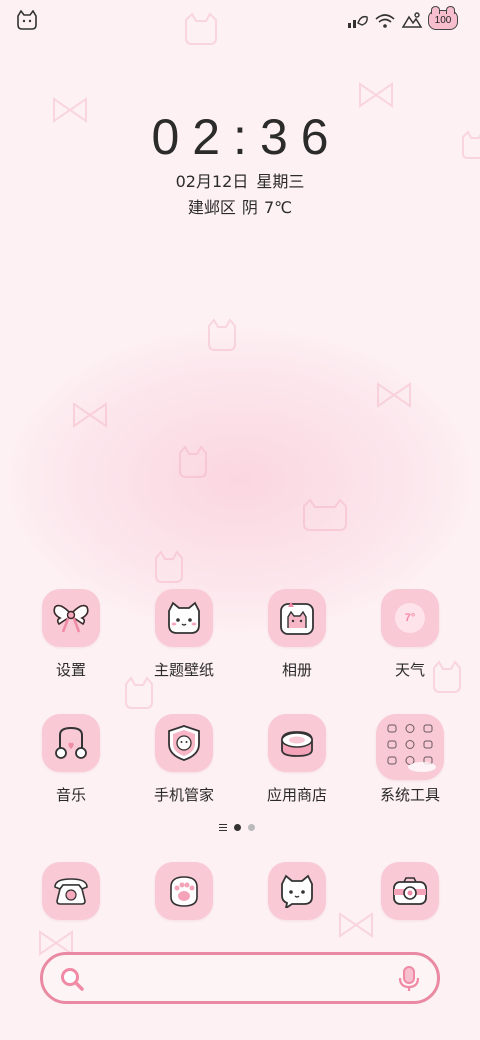 The image size is (480, 1040). I want to click on battery-indicator: 100, so click(443, 18).